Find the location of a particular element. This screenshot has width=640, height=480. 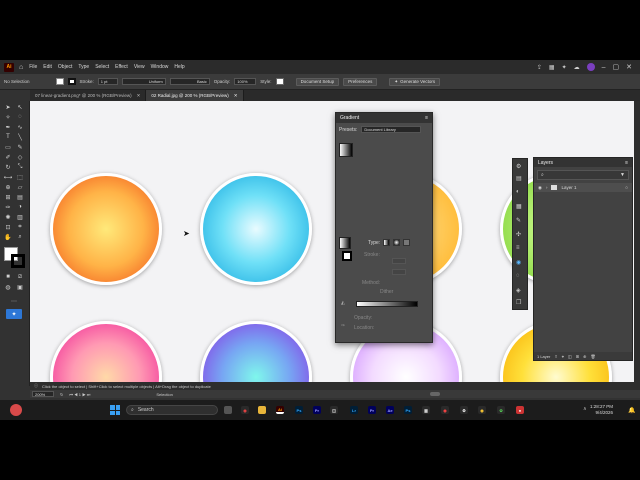

gradient-slider is located at coordinates (387, 304).